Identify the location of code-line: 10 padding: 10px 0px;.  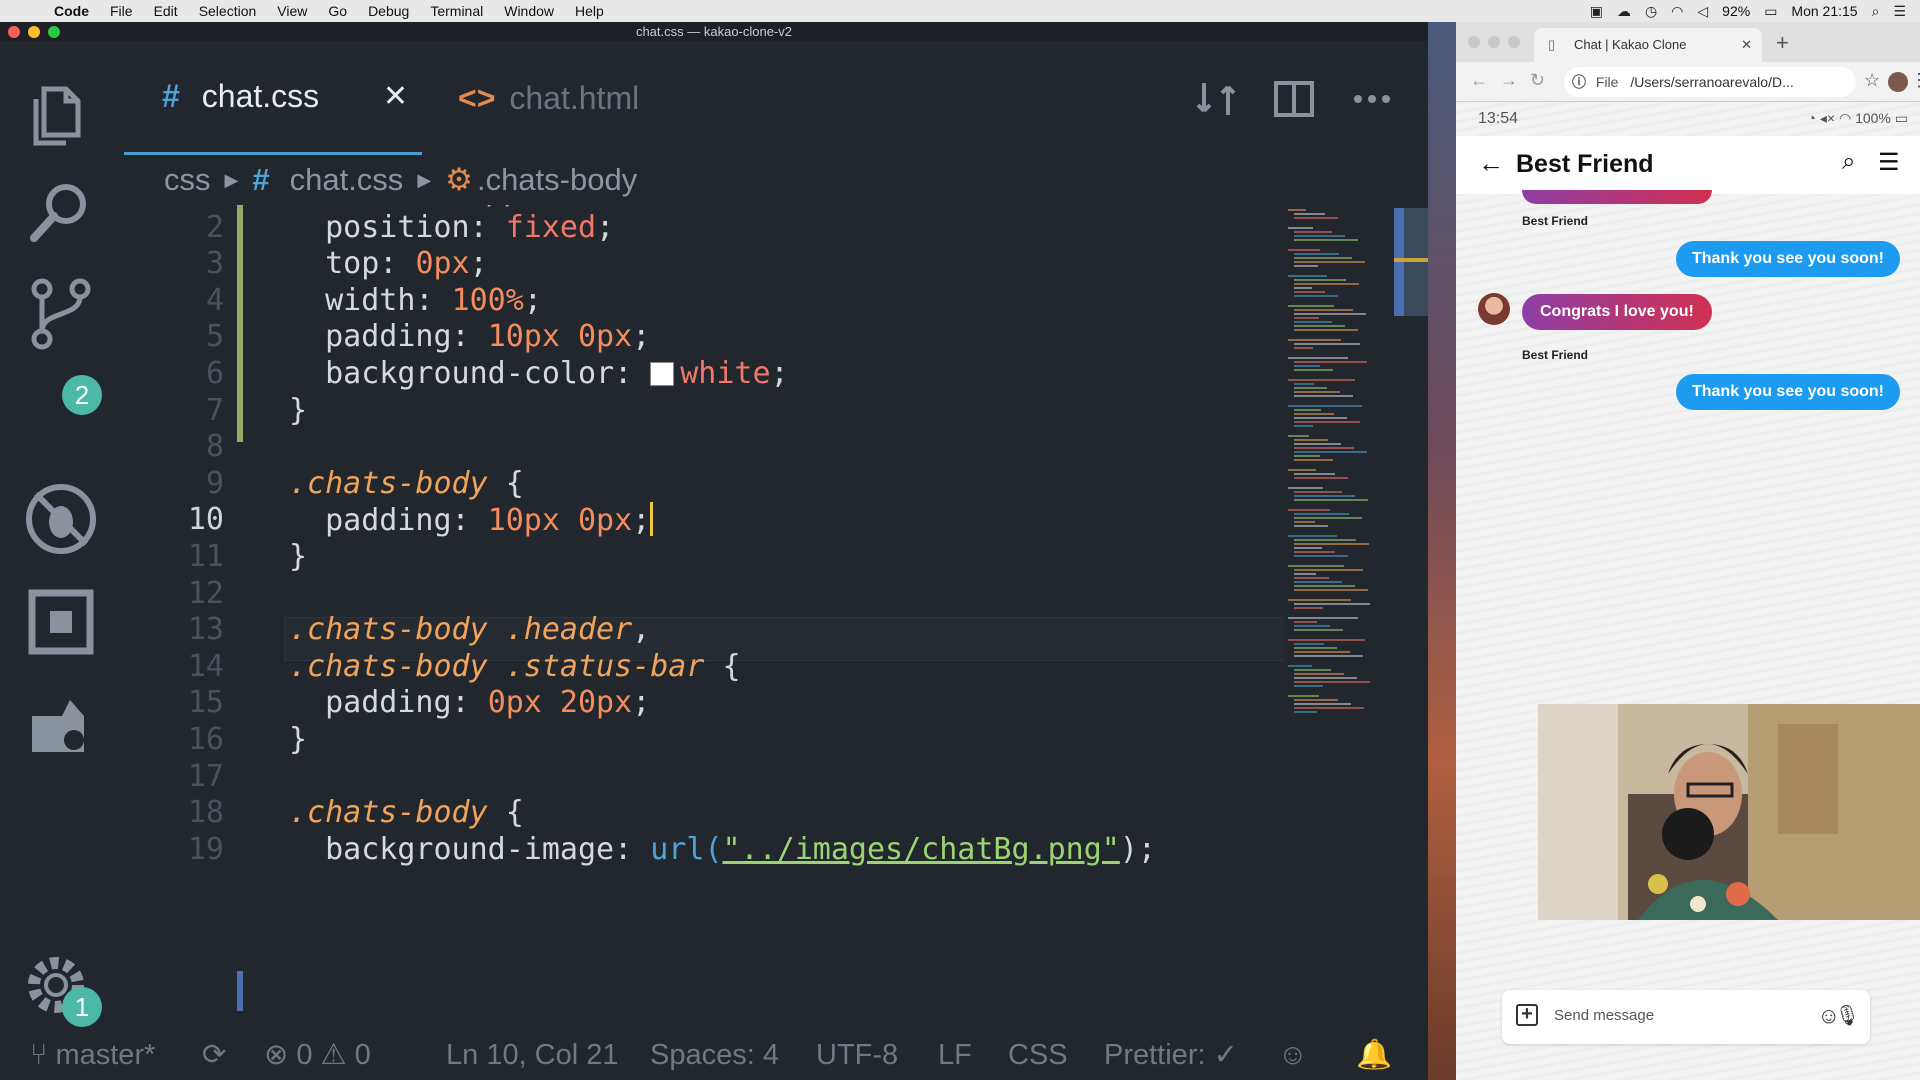
(704, 520).